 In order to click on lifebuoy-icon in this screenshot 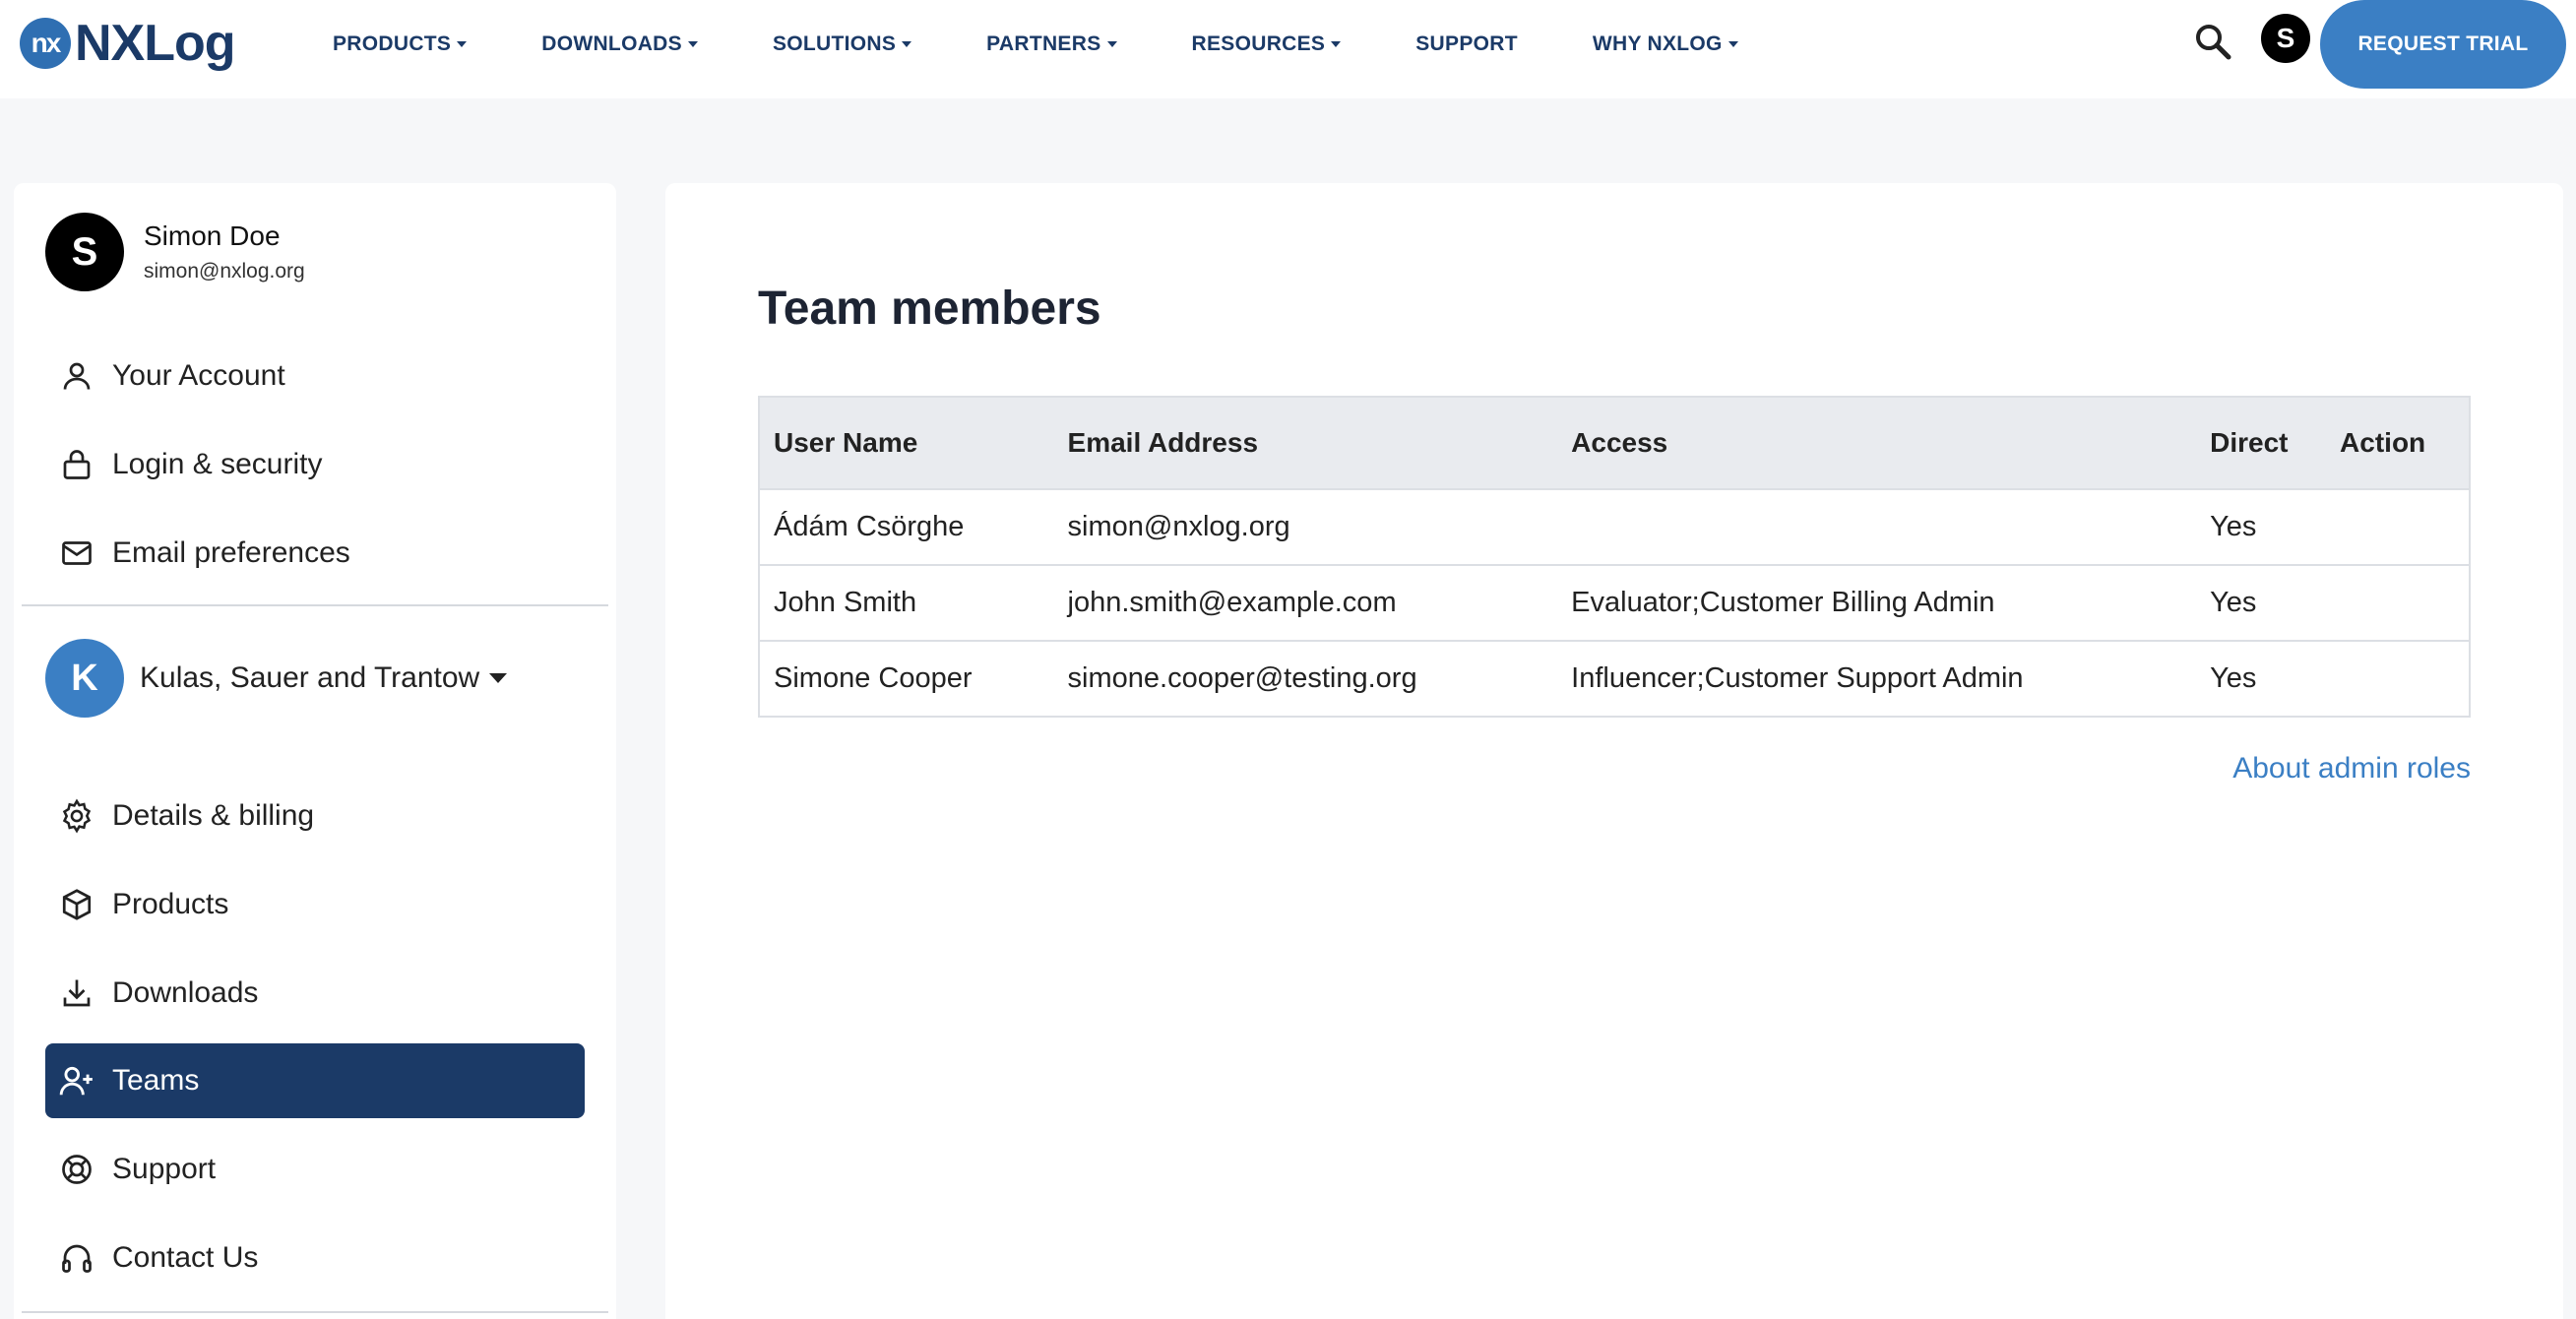, I will do `click(76, 1169)`.